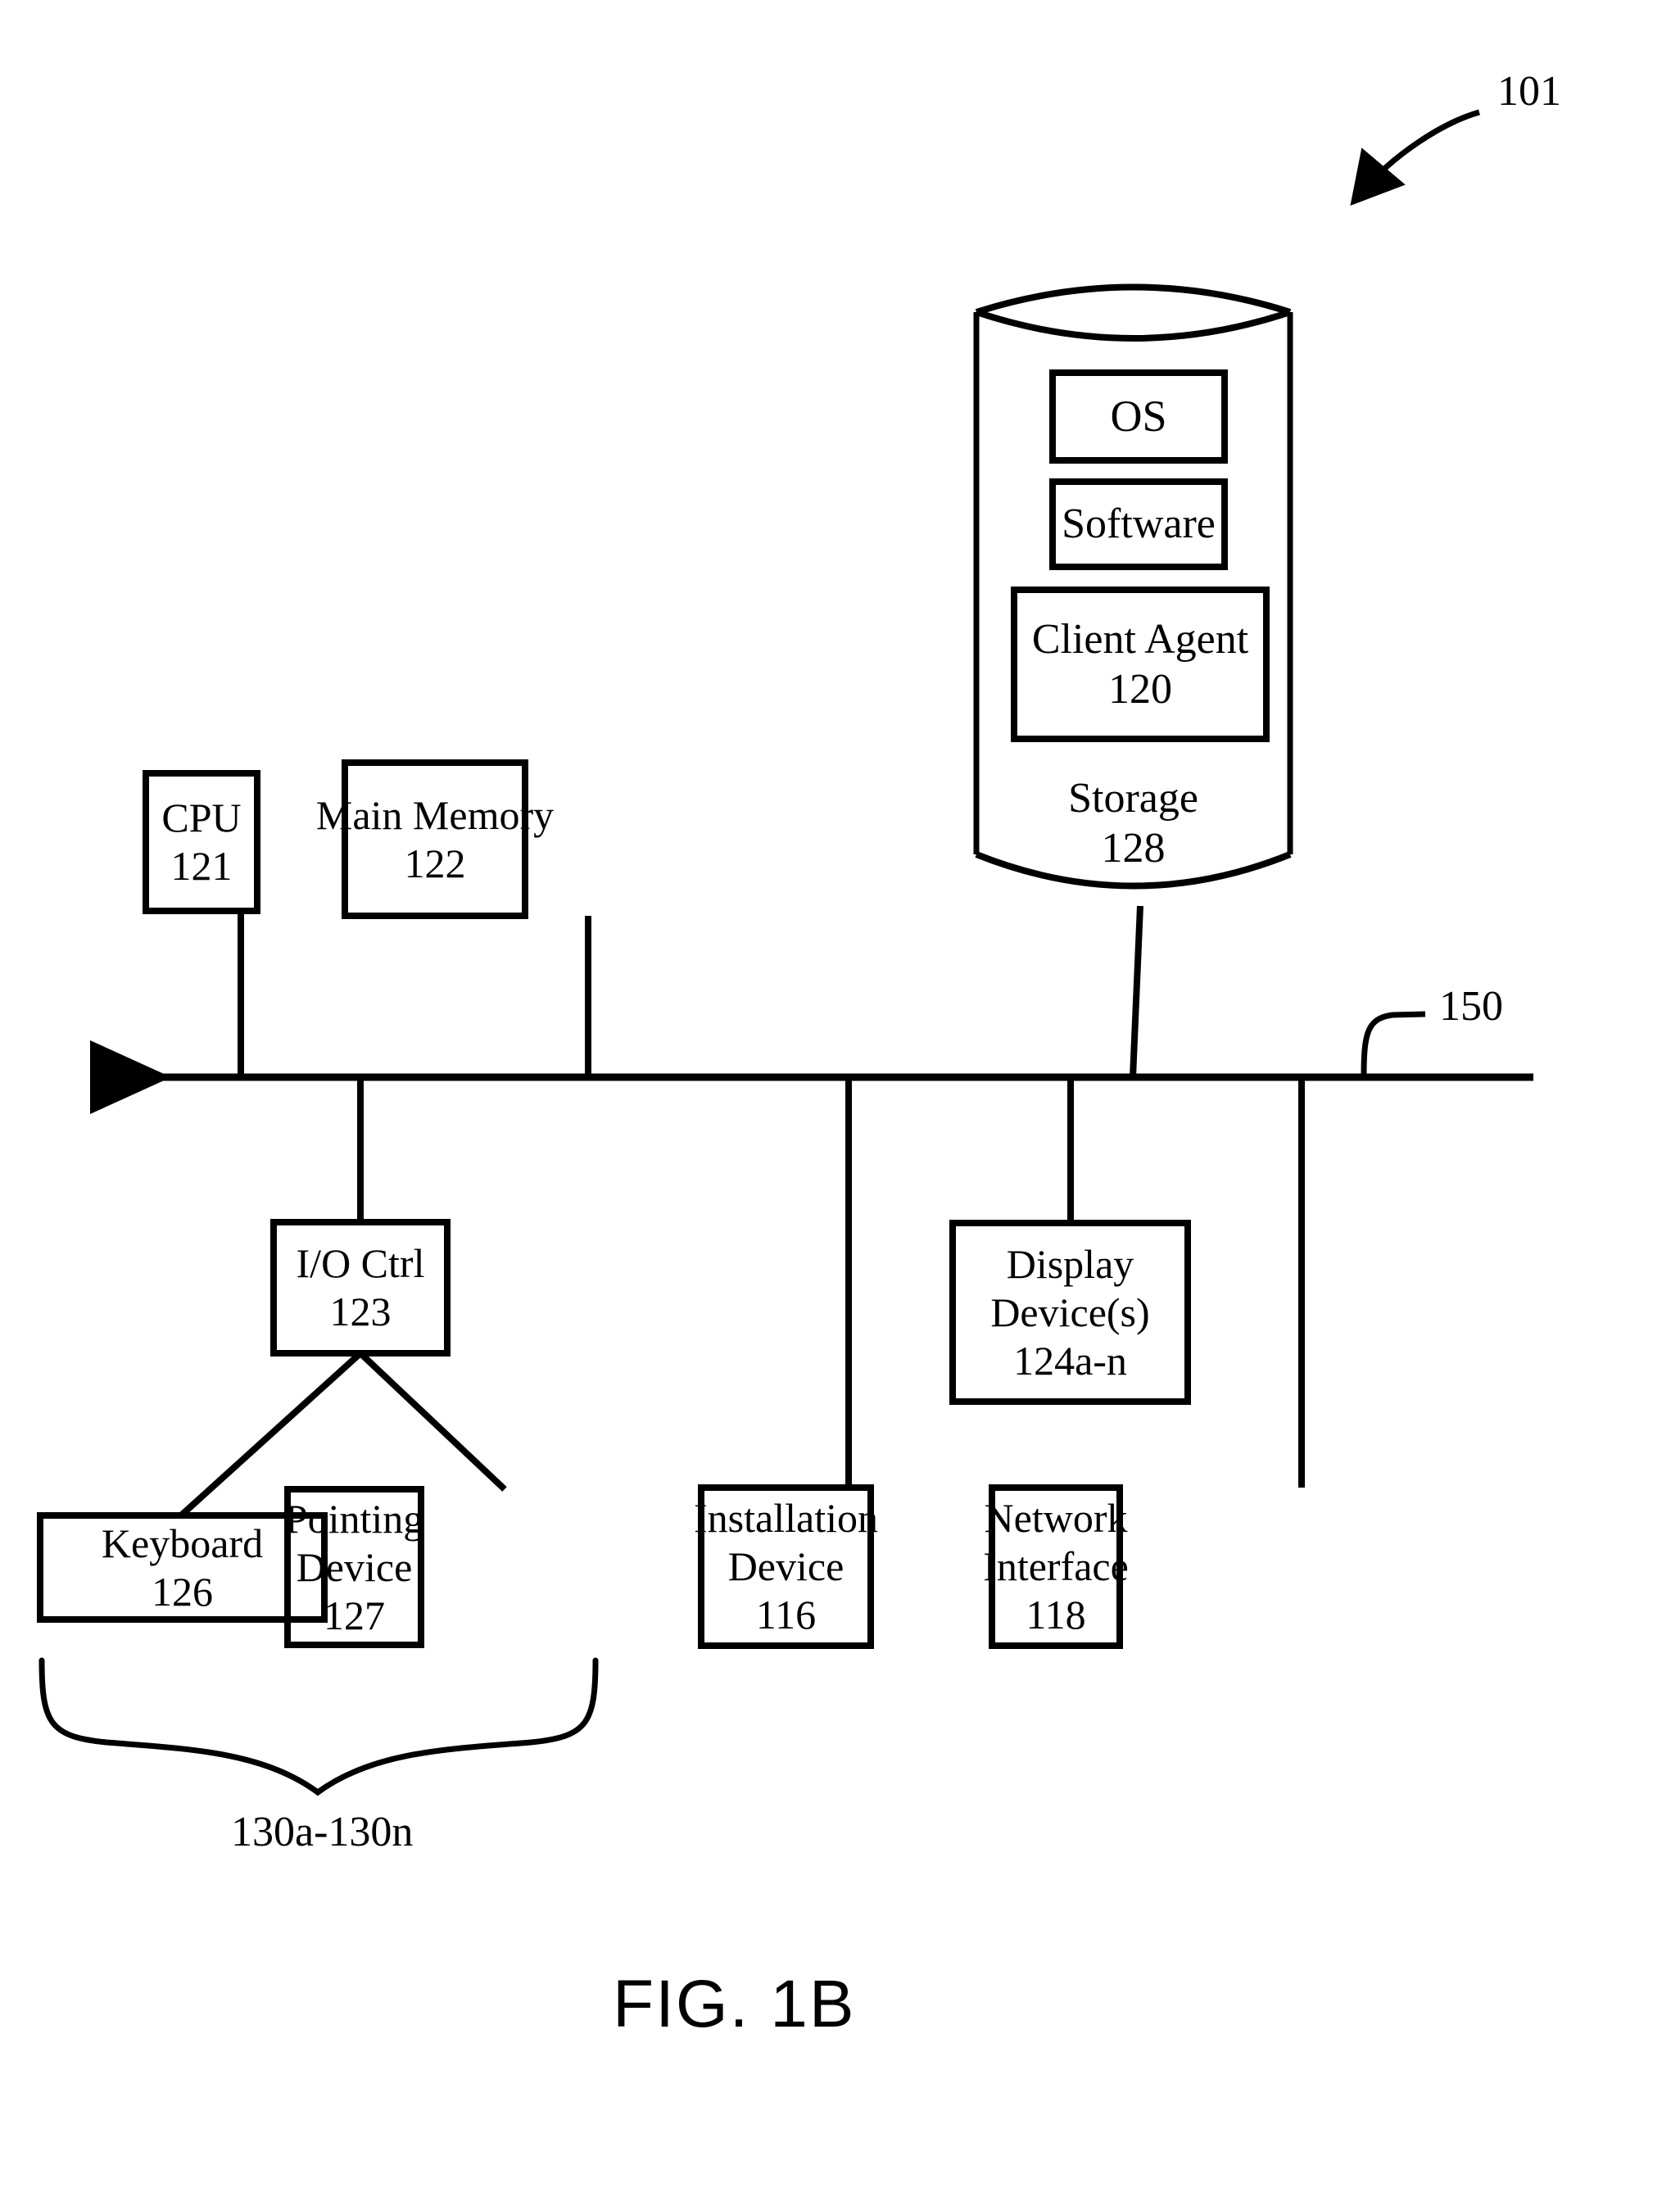 This screenshot has width=1680, height=2206. Describe the element at coordinates (360, 1288) in the screenshot. I see `io-ctrl-box-frame` at that location.